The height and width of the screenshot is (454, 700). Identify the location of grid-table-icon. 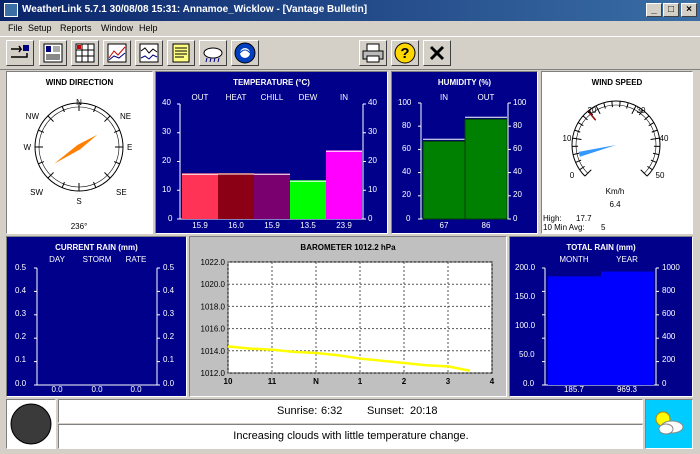
(85, 53).